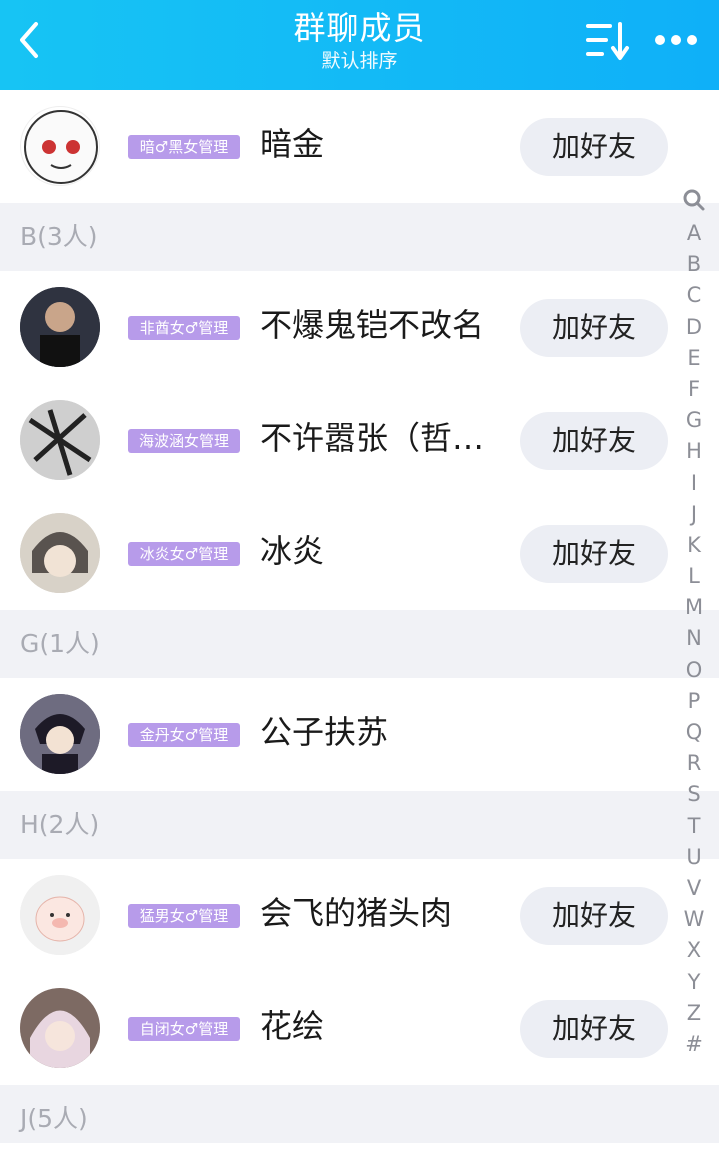 This screenshot has height=1153, width=719. I want to click on role-badge: 猛男女♂管理, so click(184, 916).